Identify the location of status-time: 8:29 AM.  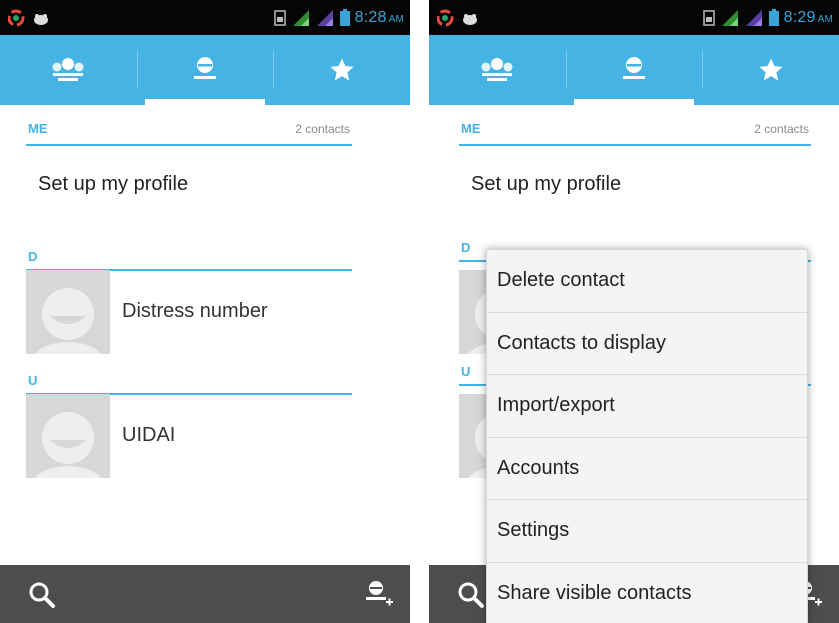
(808, 17).